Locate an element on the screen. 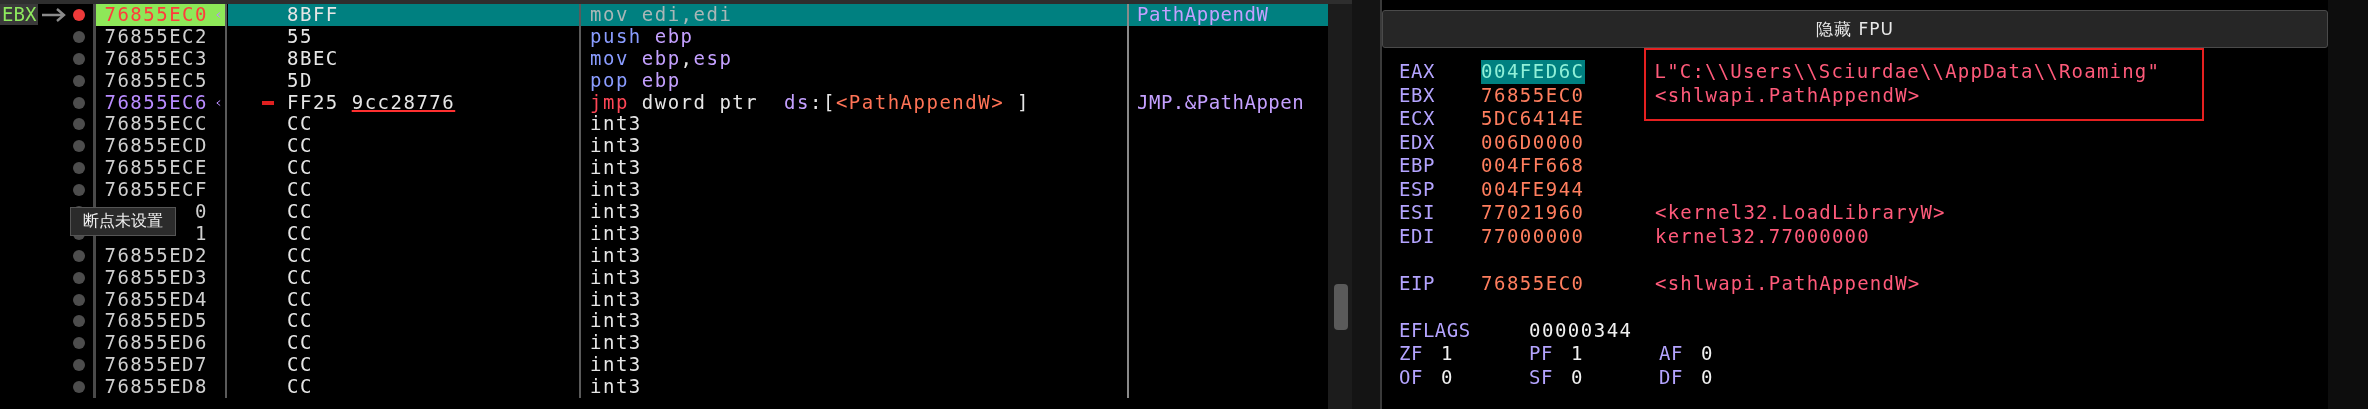 This screenshot has width=2368, height=409. disassembly-row: 76855ECF CC int3 is located at coordinates (664, 190).